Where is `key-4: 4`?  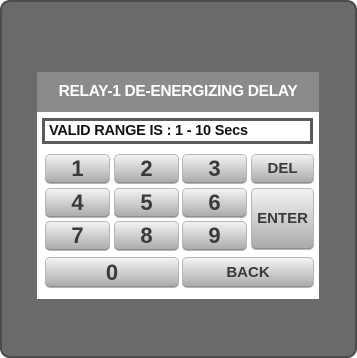
key-4: 4 is located at coordinates (77, 203).